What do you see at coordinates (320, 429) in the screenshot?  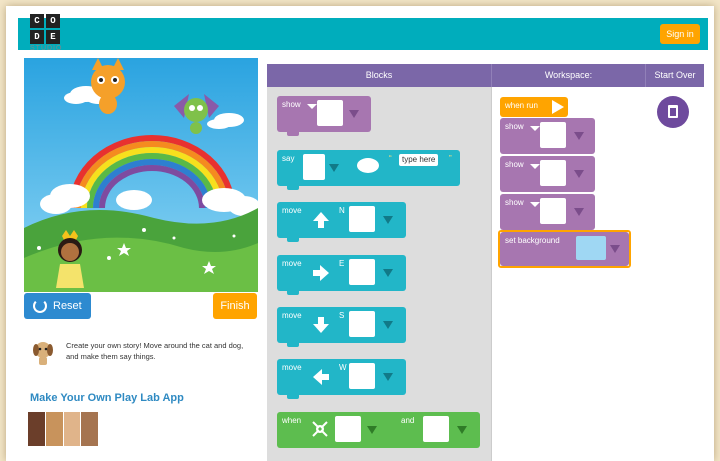 I see `collision-icon` at bounding box center [320, 429].